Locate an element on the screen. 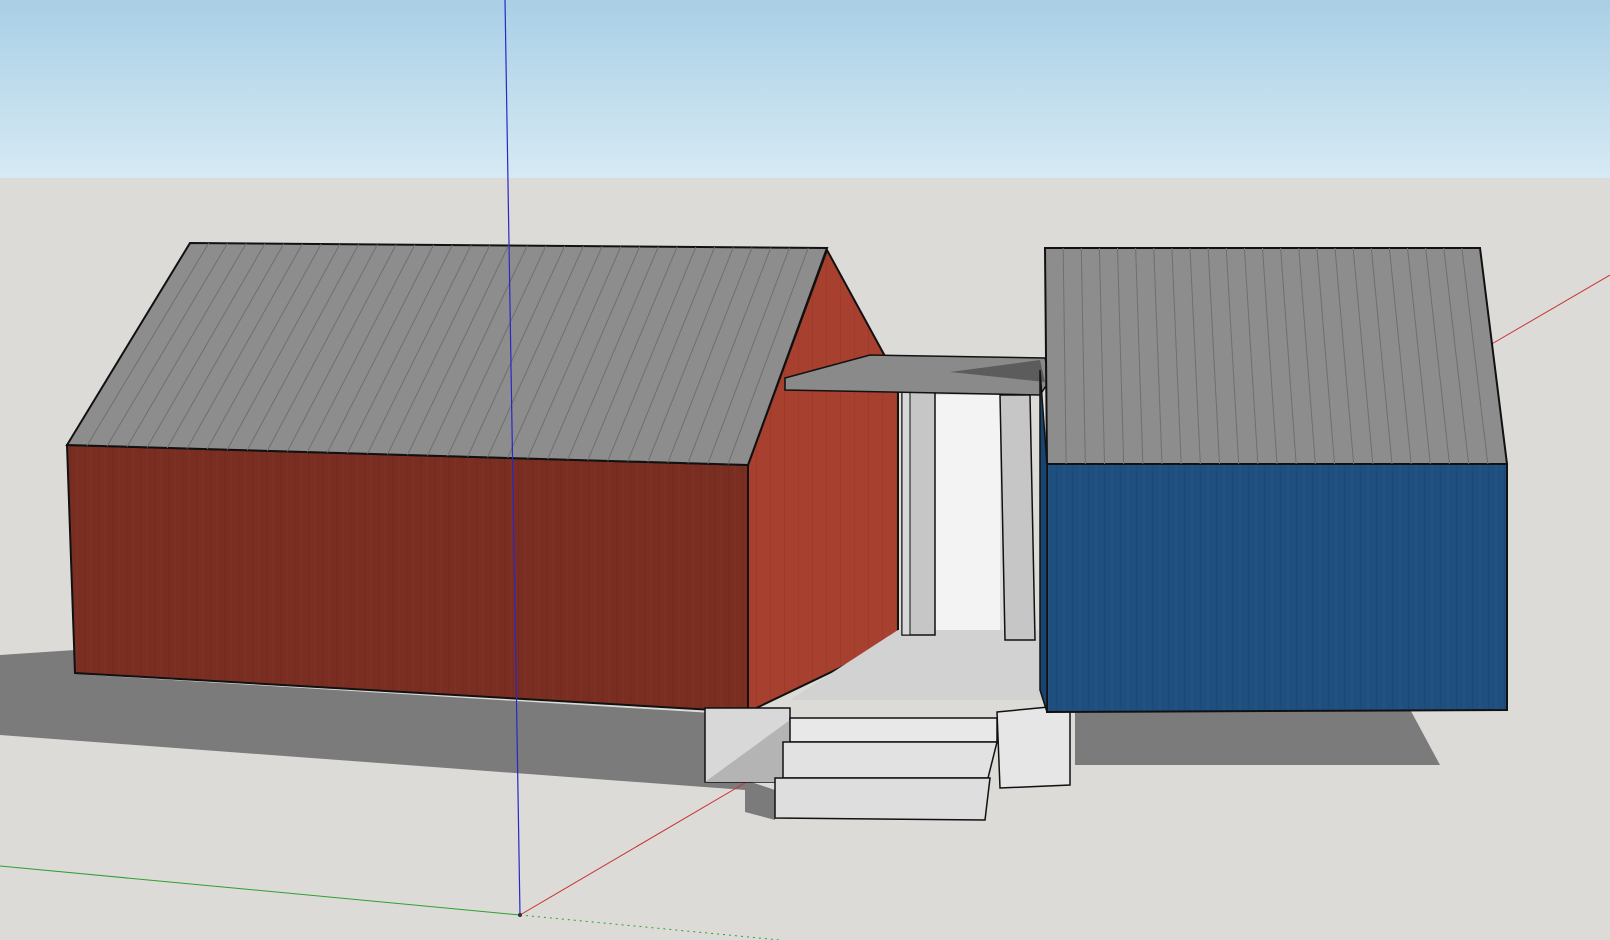  step-top is located at coordinates (893, 730).